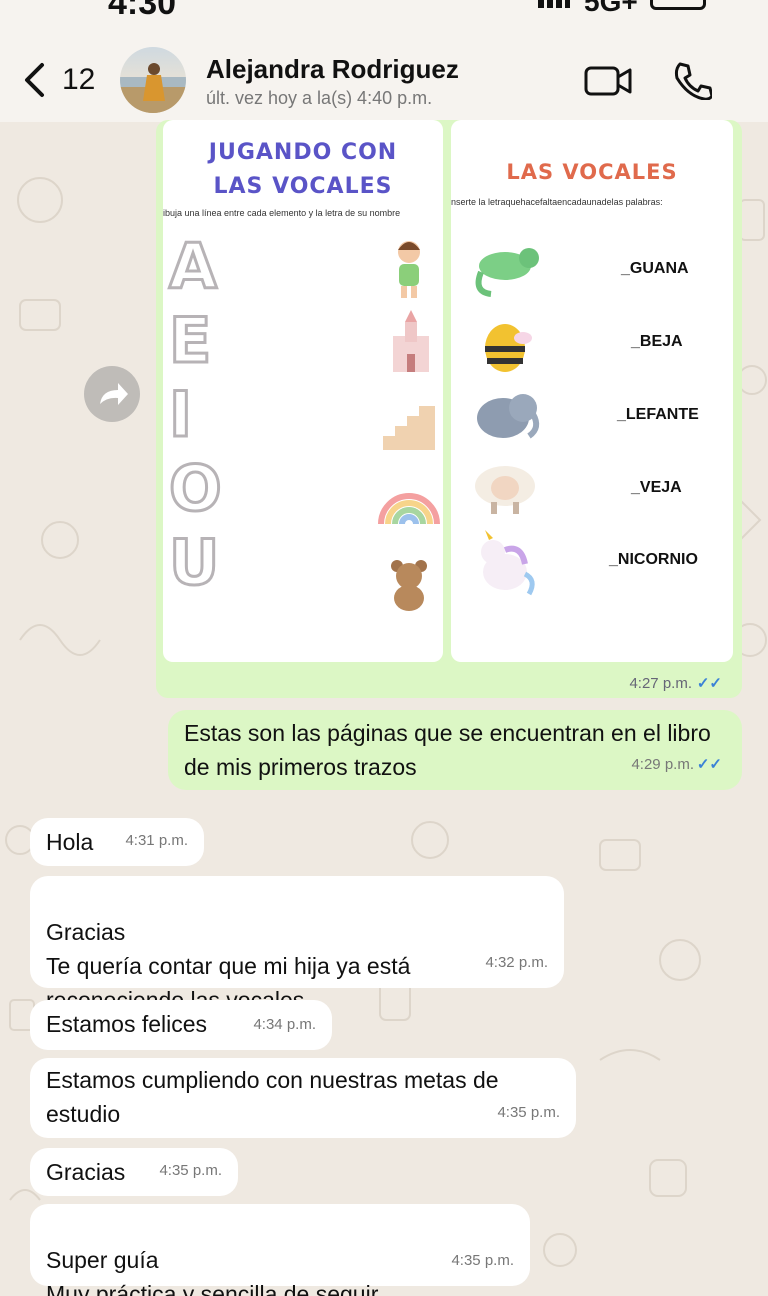 The image size is (768, 1296). Describe the element at coordinates (35, 80) in the screenshot. I see `back-chevron-icon` at that location.